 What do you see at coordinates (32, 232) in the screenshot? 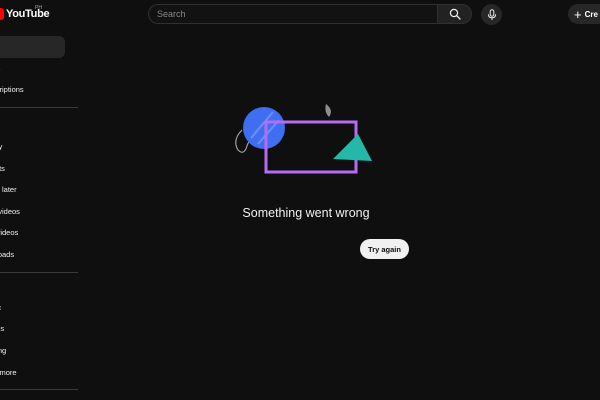
I see `sidebar-item-your-videos: r videos` at bounding box center [32, 232].